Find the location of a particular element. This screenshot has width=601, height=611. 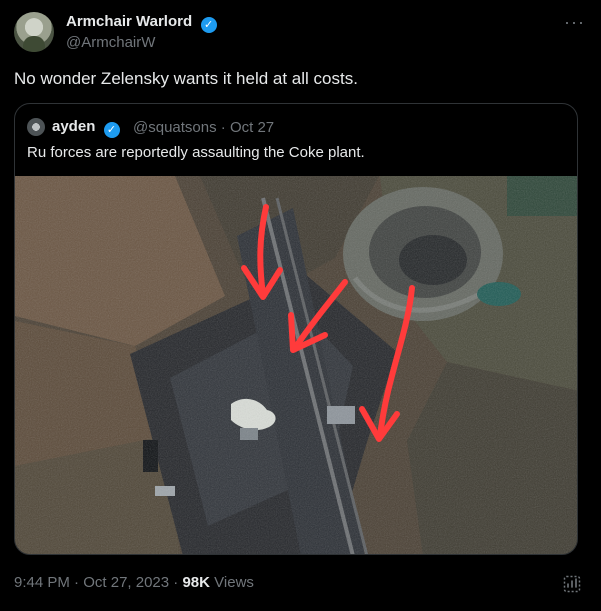

quote-handle-date: @squatsons · Oct 27 is located at coordinates (203, 127).